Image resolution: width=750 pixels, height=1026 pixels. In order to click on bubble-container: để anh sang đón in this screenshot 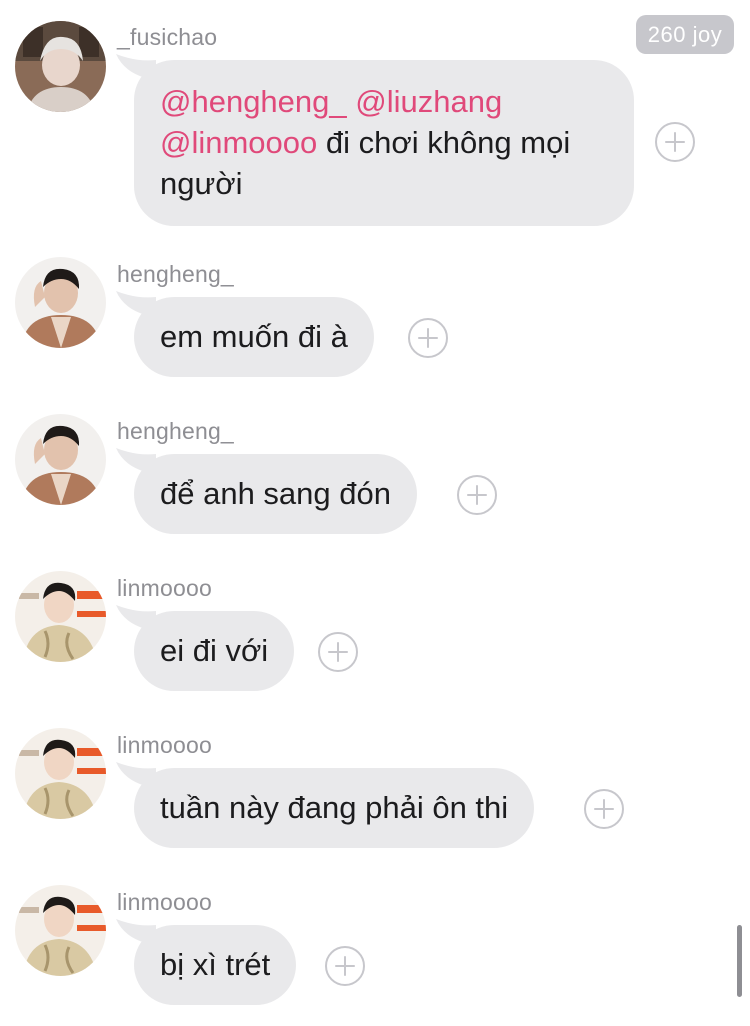, I will do `click(266, 491)`.